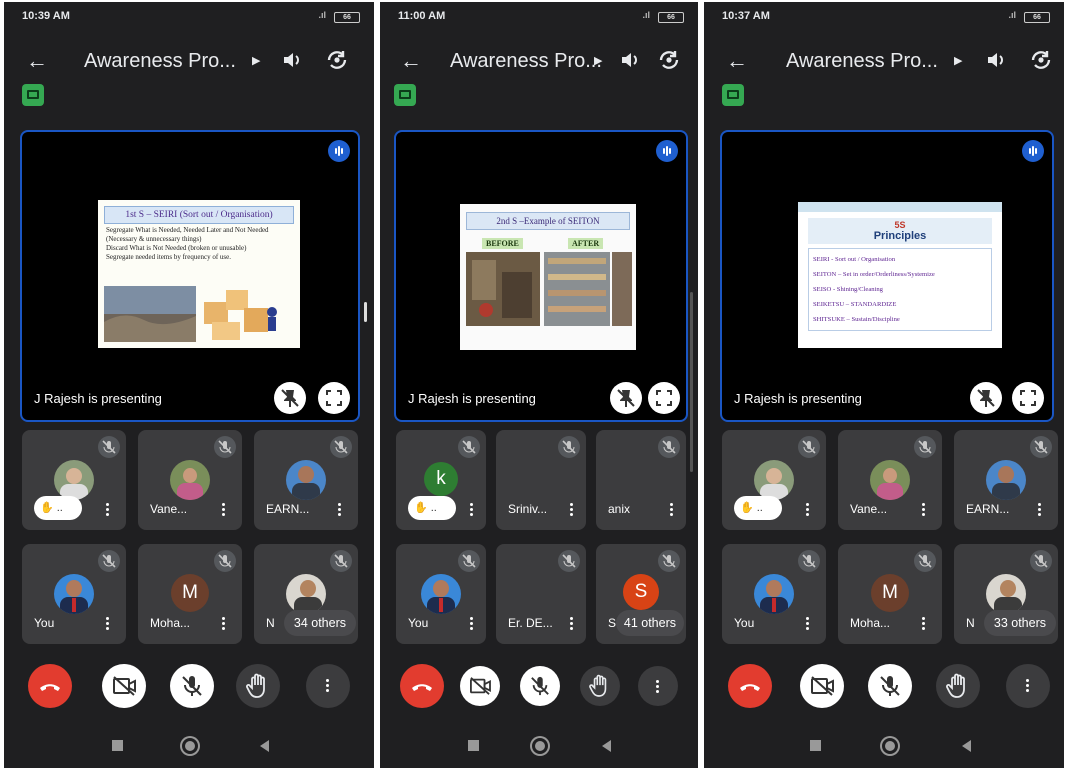  I want to click on participant-tile: k ✋ .., so click(441, 480).